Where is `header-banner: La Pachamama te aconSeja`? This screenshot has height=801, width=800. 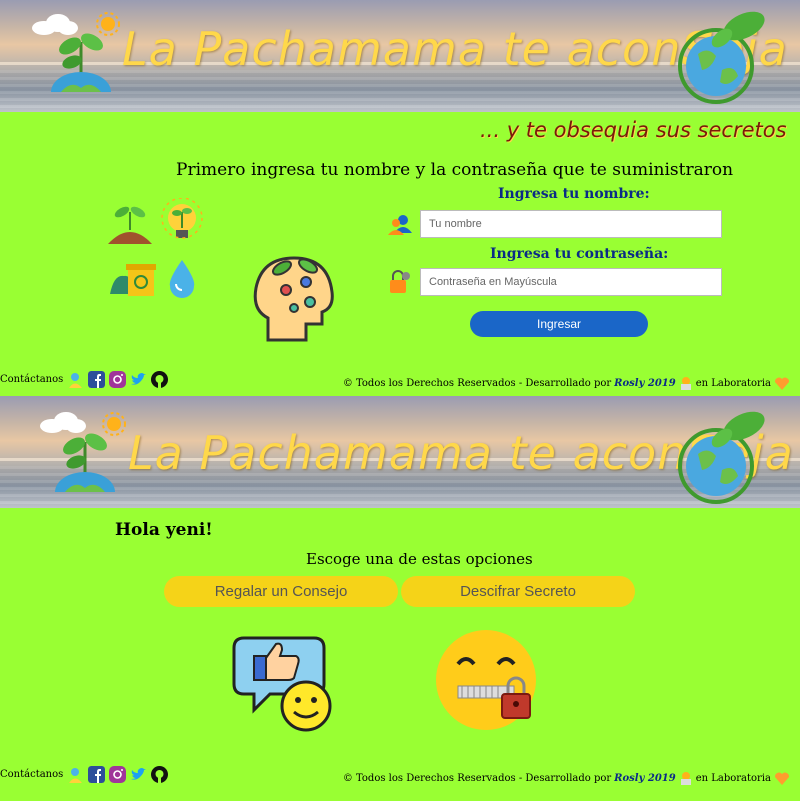
header-banner: La Pachamama te aconSeja is located at coordinates (400, 56).